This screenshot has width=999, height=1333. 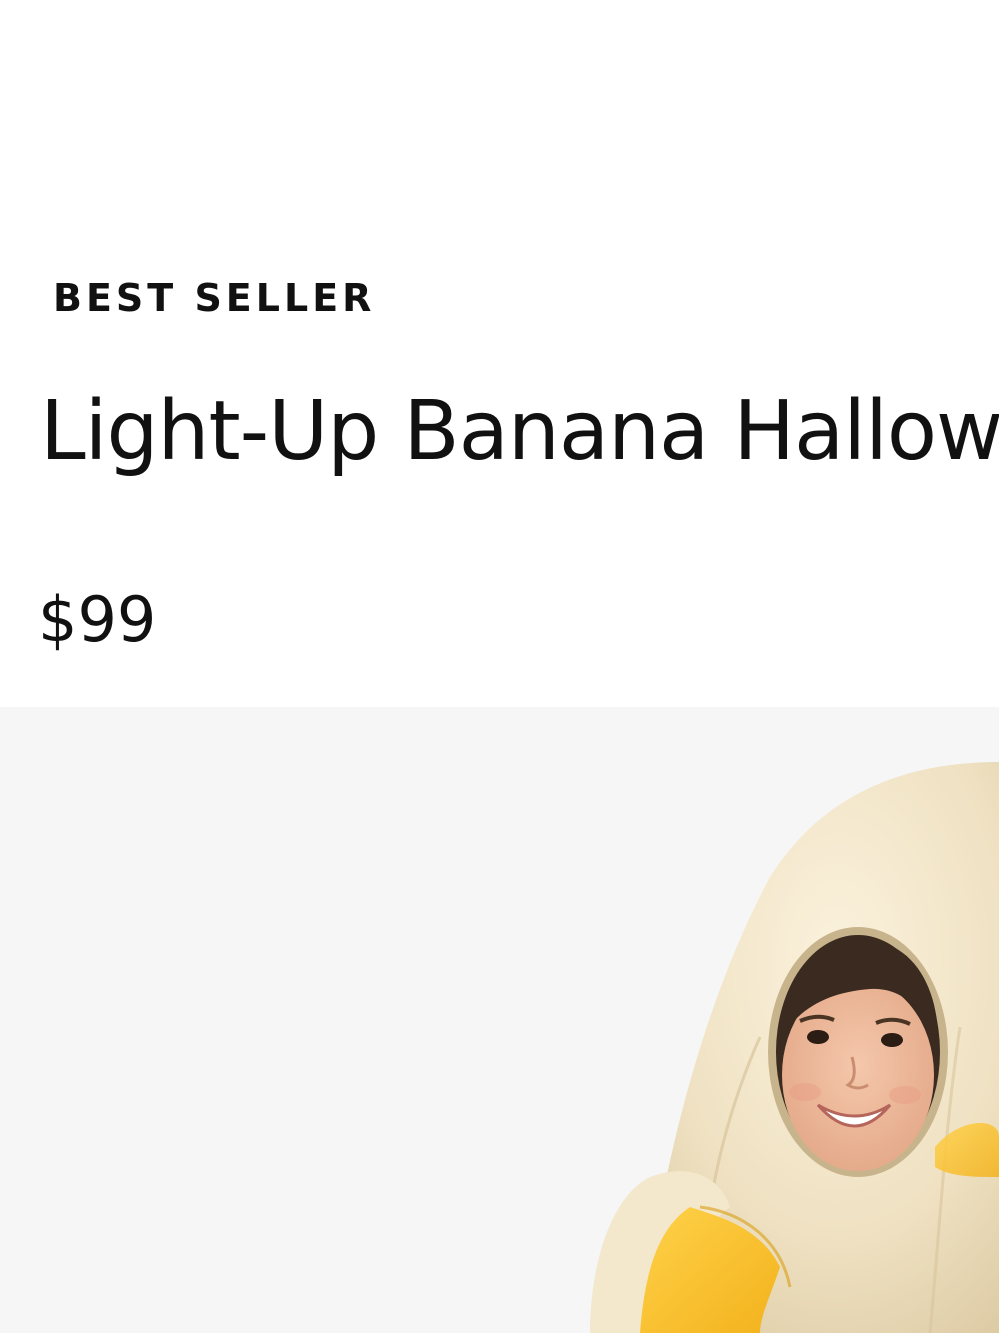 I want to click on product-price: $99, so click(x=97, y=619).